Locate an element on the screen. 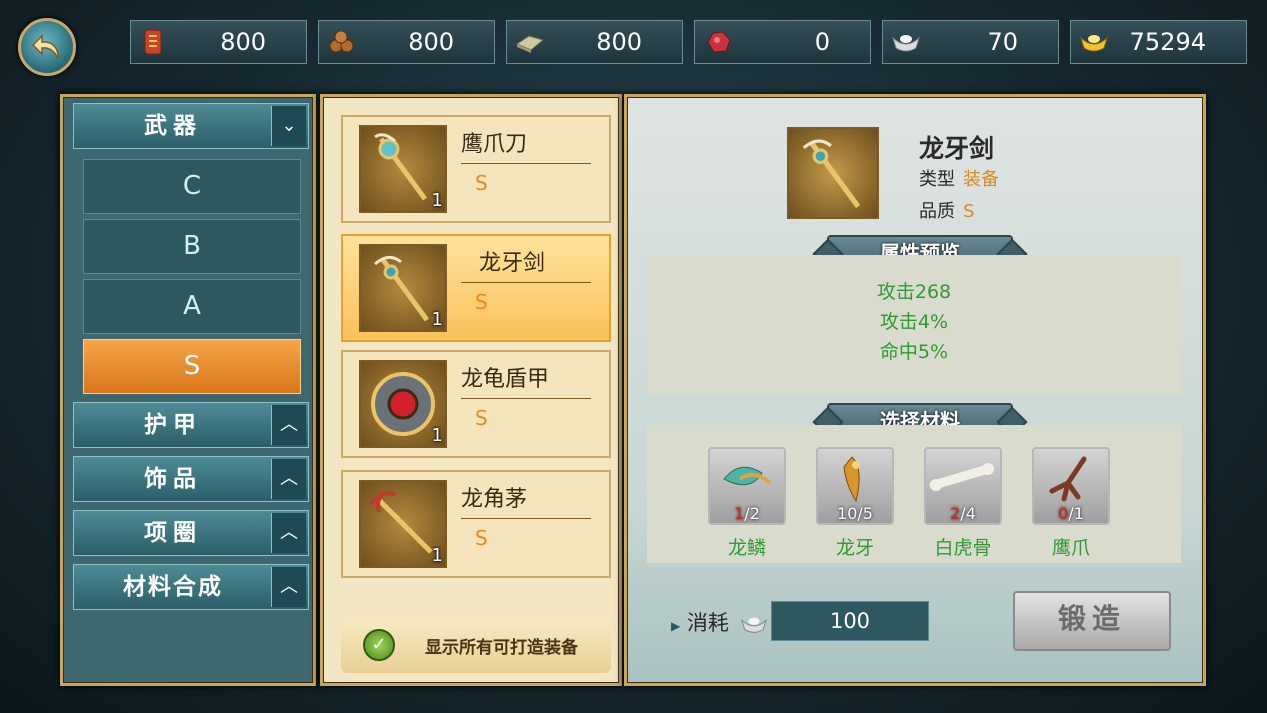 The height and width of the screenshot is (713, 1267). material-name: 鹰爪 is located at coordinates (1070, 548).